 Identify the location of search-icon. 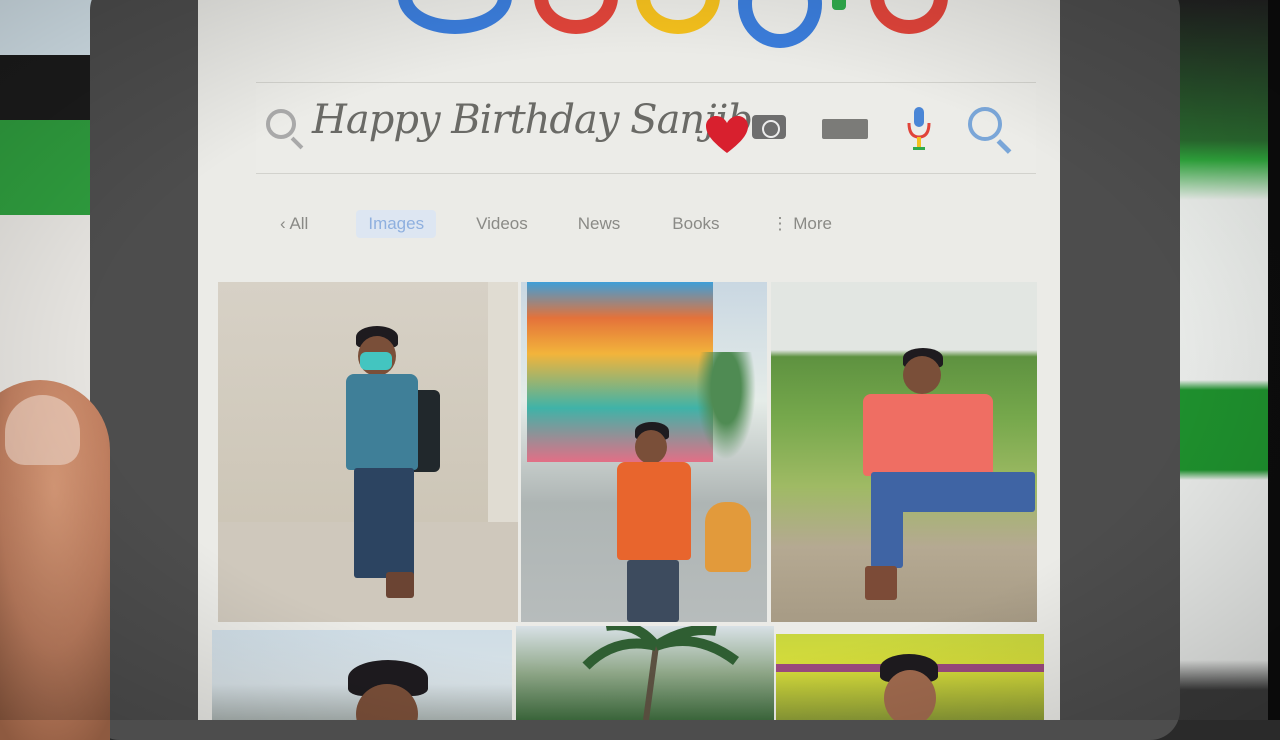
(281, 124).